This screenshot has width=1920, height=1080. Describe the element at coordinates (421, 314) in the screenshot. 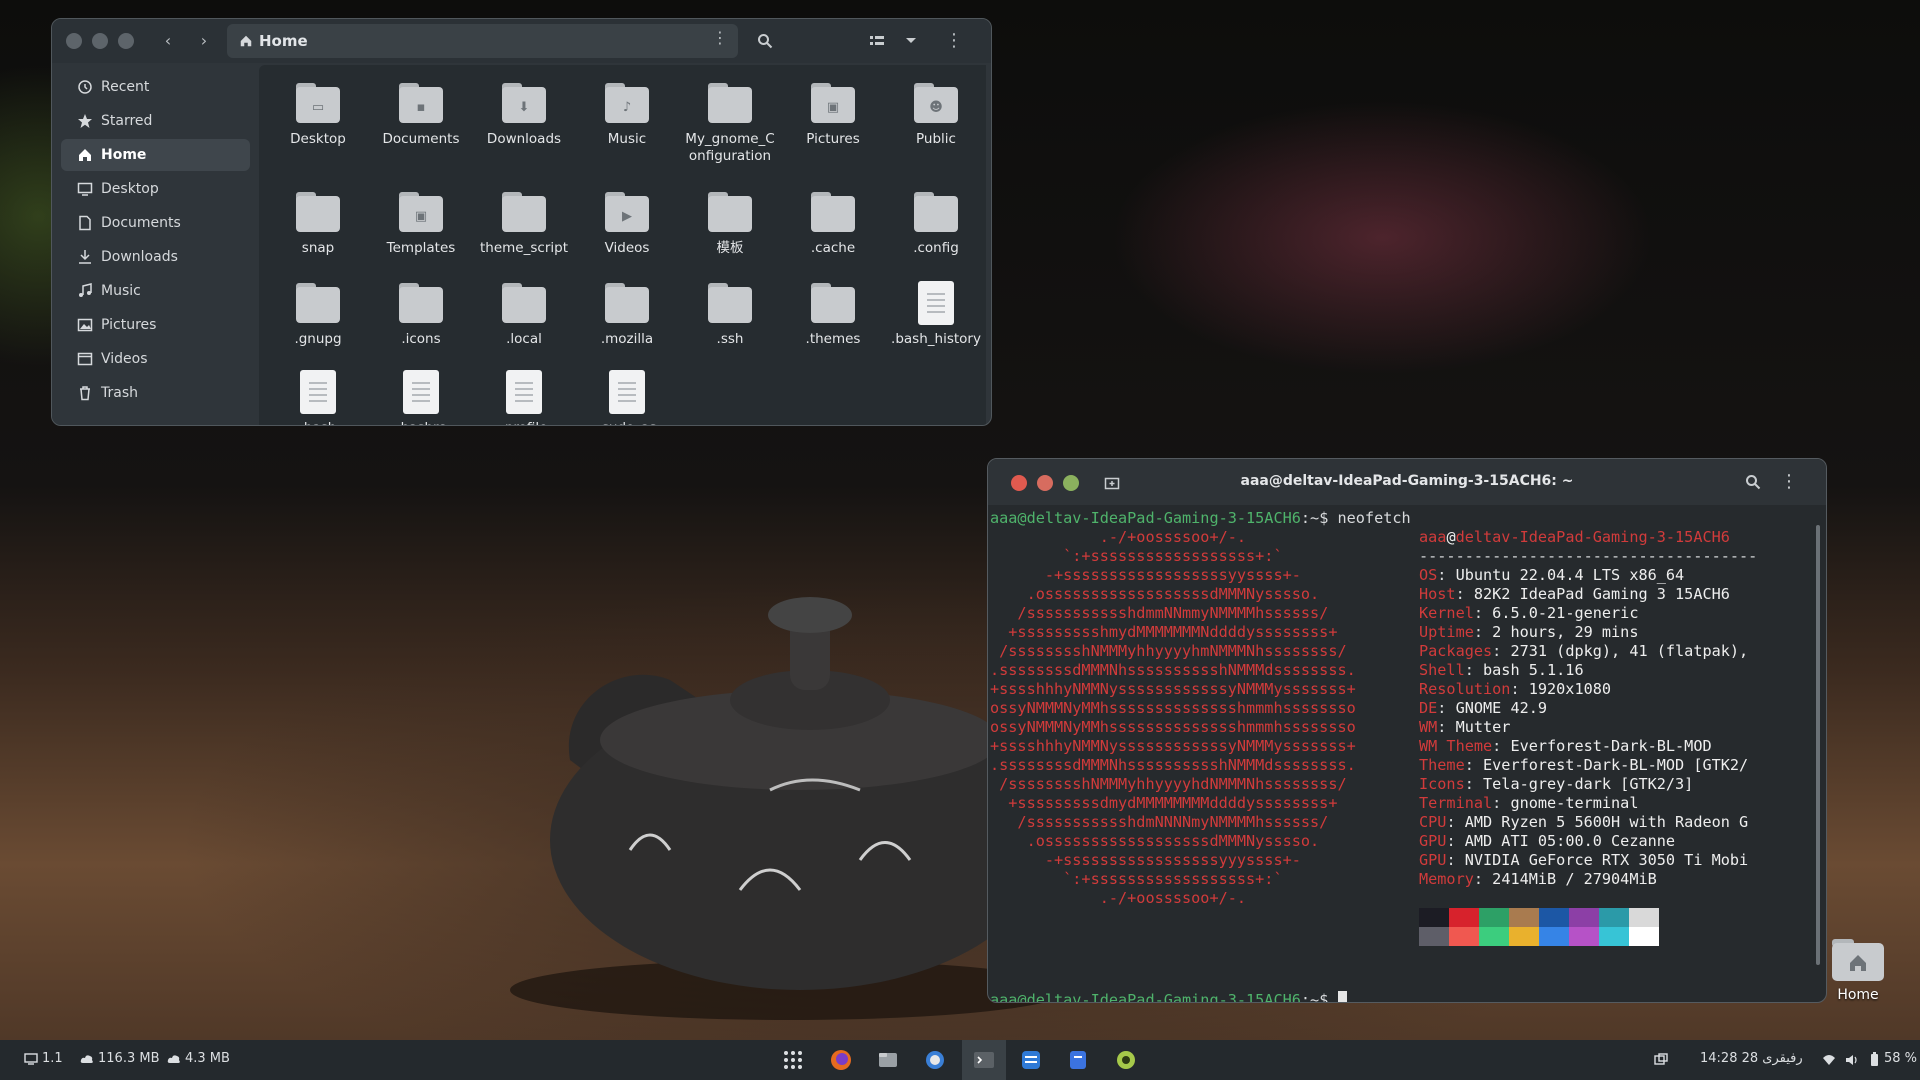

I see `folder-item: .icons` at that location.